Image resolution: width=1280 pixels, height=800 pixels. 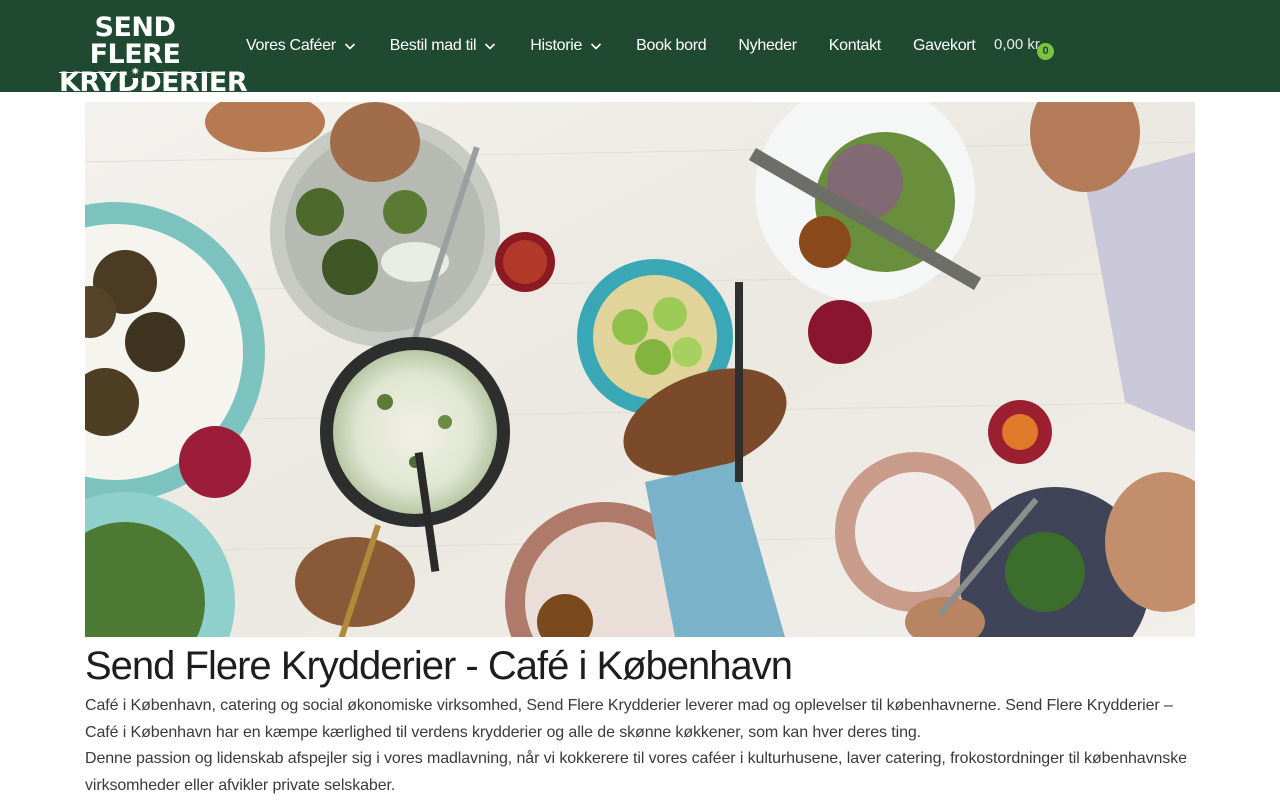 I want to click on cart-link: 0,00 kr 0, so click(x=1024, y=48).